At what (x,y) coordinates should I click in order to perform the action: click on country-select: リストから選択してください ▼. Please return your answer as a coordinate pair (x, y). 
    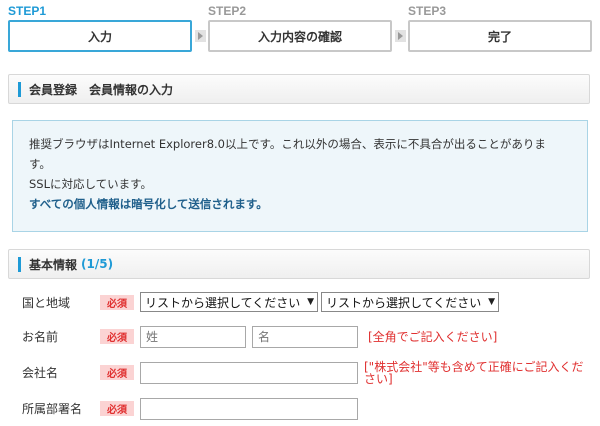
    Looking at the image, I should click on (229, 302).